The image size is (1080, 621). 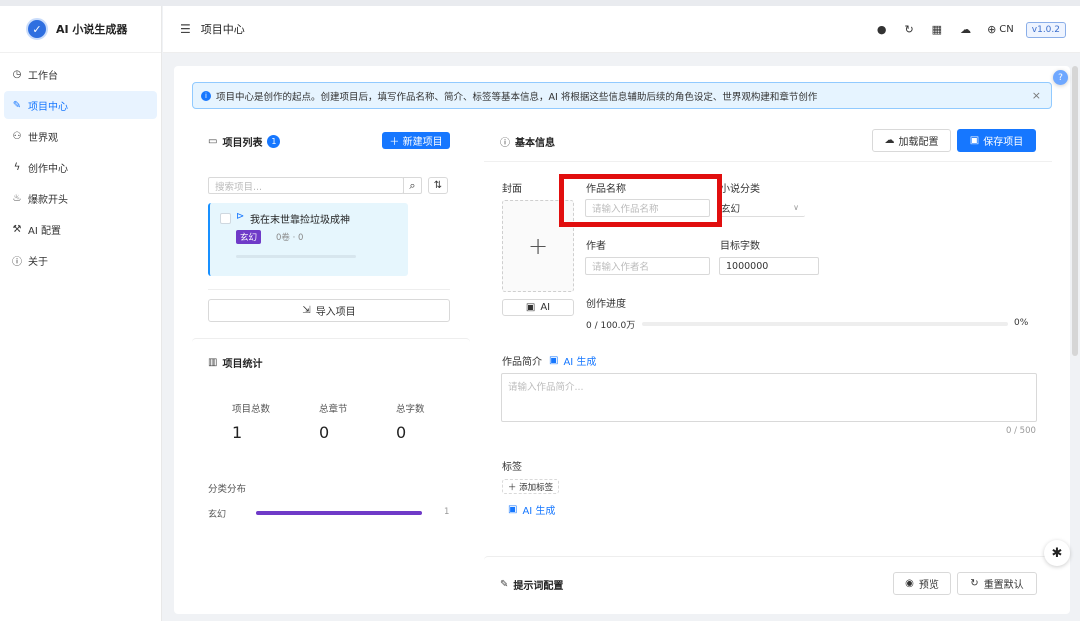 What do you see at coordinates (296, 256) in the screenshot?
I see `project-progress-bar` at bounding box center [296, 256].